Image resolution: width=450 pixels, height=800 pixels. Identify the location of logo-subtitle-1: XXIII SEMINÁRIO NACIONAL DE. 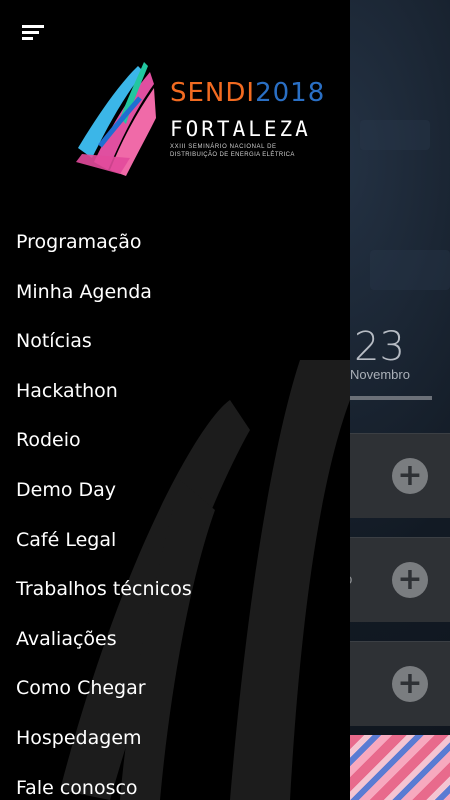
(223, 147).